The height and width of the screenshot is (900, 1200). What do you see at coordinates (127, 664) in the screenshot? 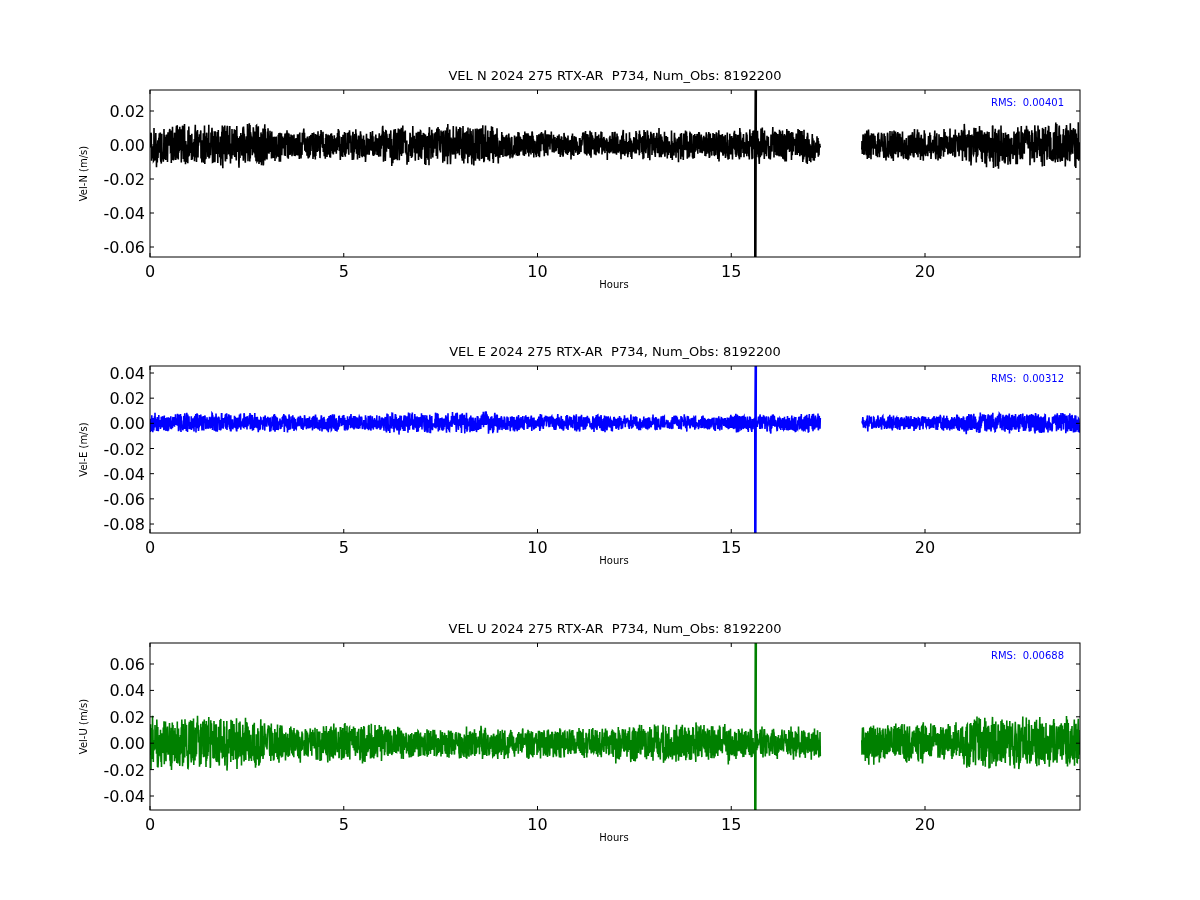
I see `tick-label: 0.06` at bounding box center [127, 664].